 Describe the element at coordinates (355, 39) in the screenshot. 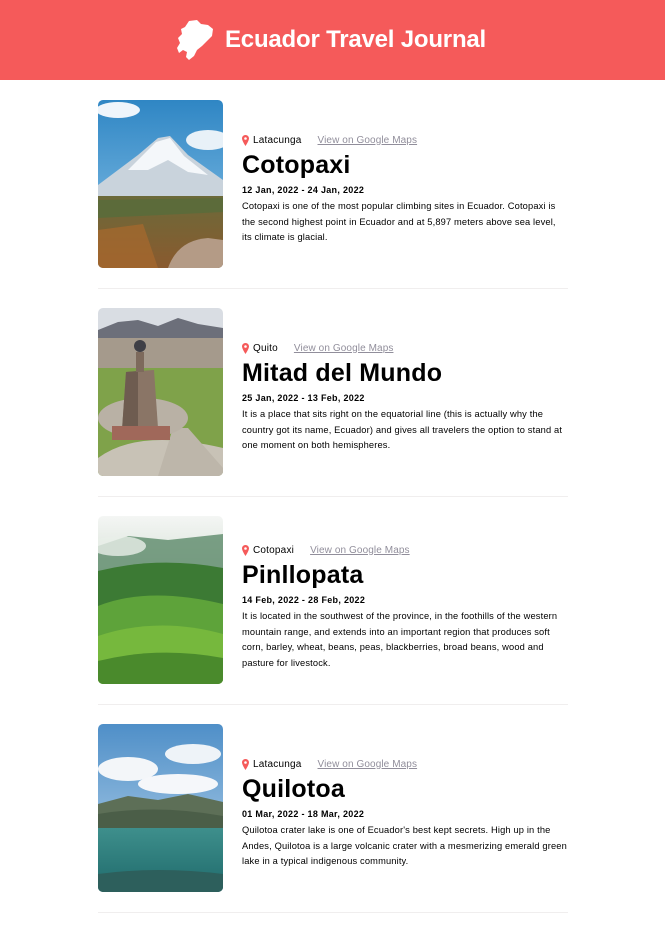

I see `page-title: Ecuador Travel Journal` at that location.